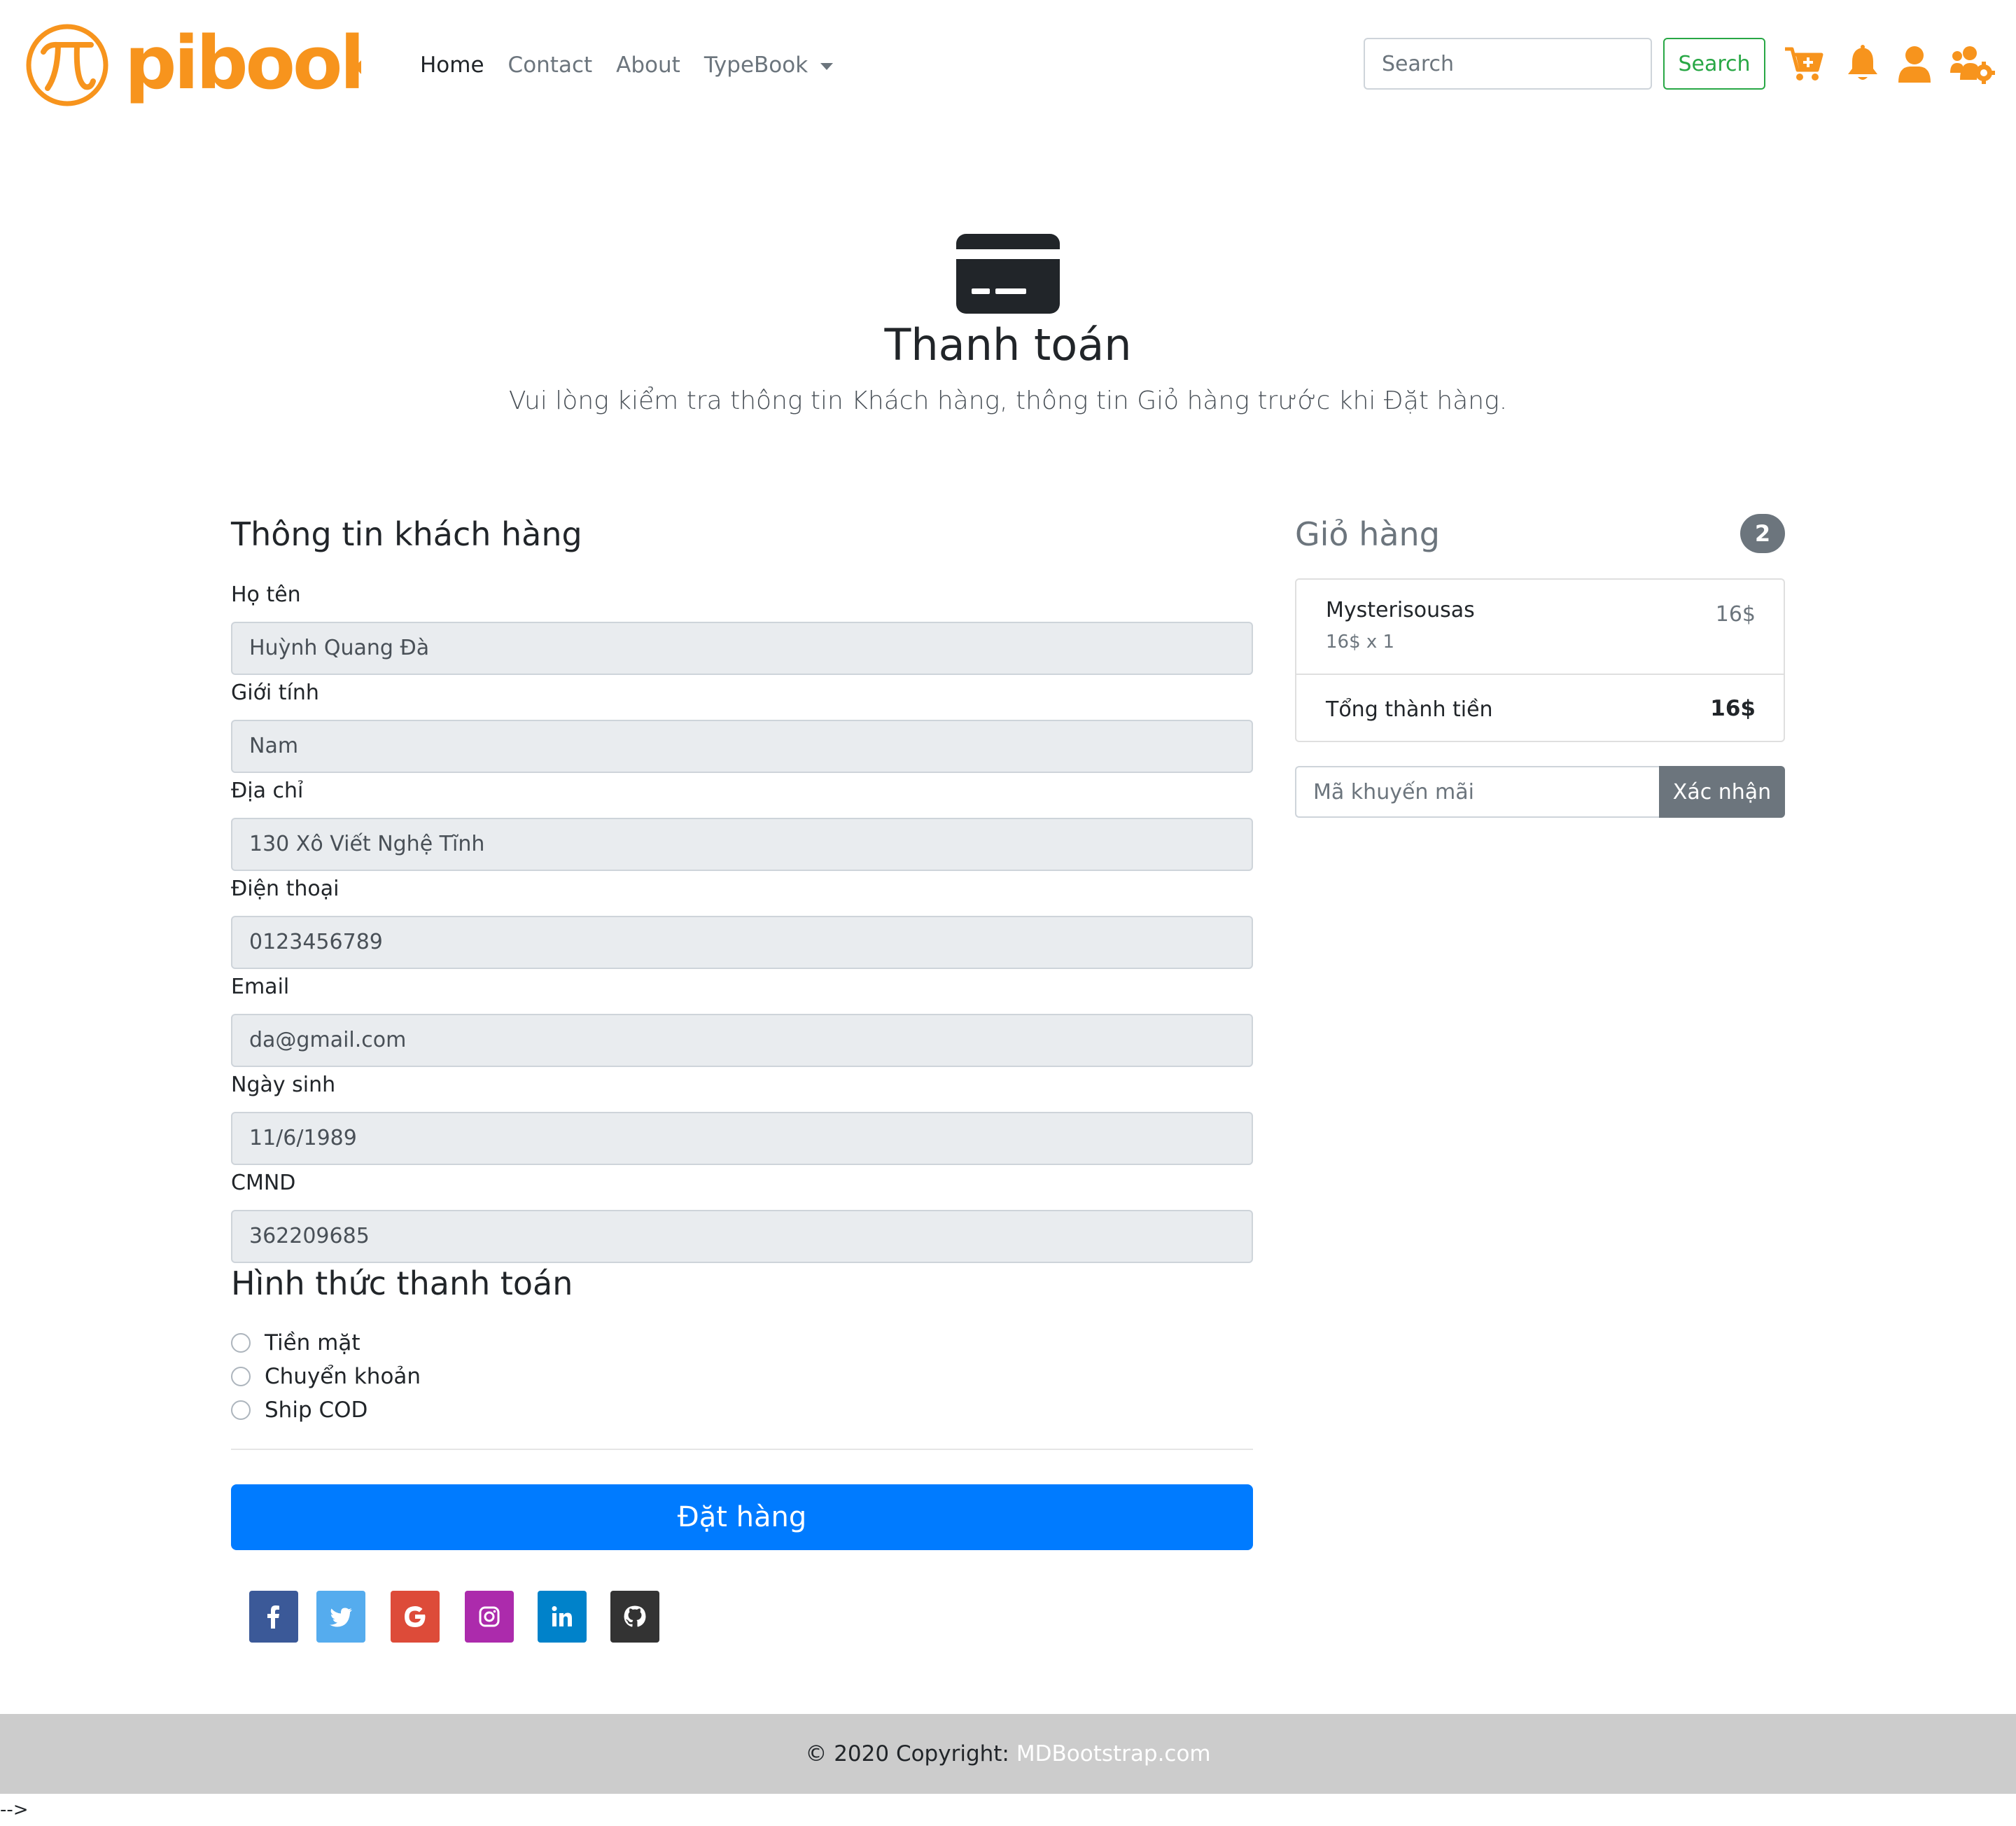  What do you see at coordinates (1367, 534) in the screenshot?
I see `cart-title: Giỏ hàng` at bounding box center [1367, 534].